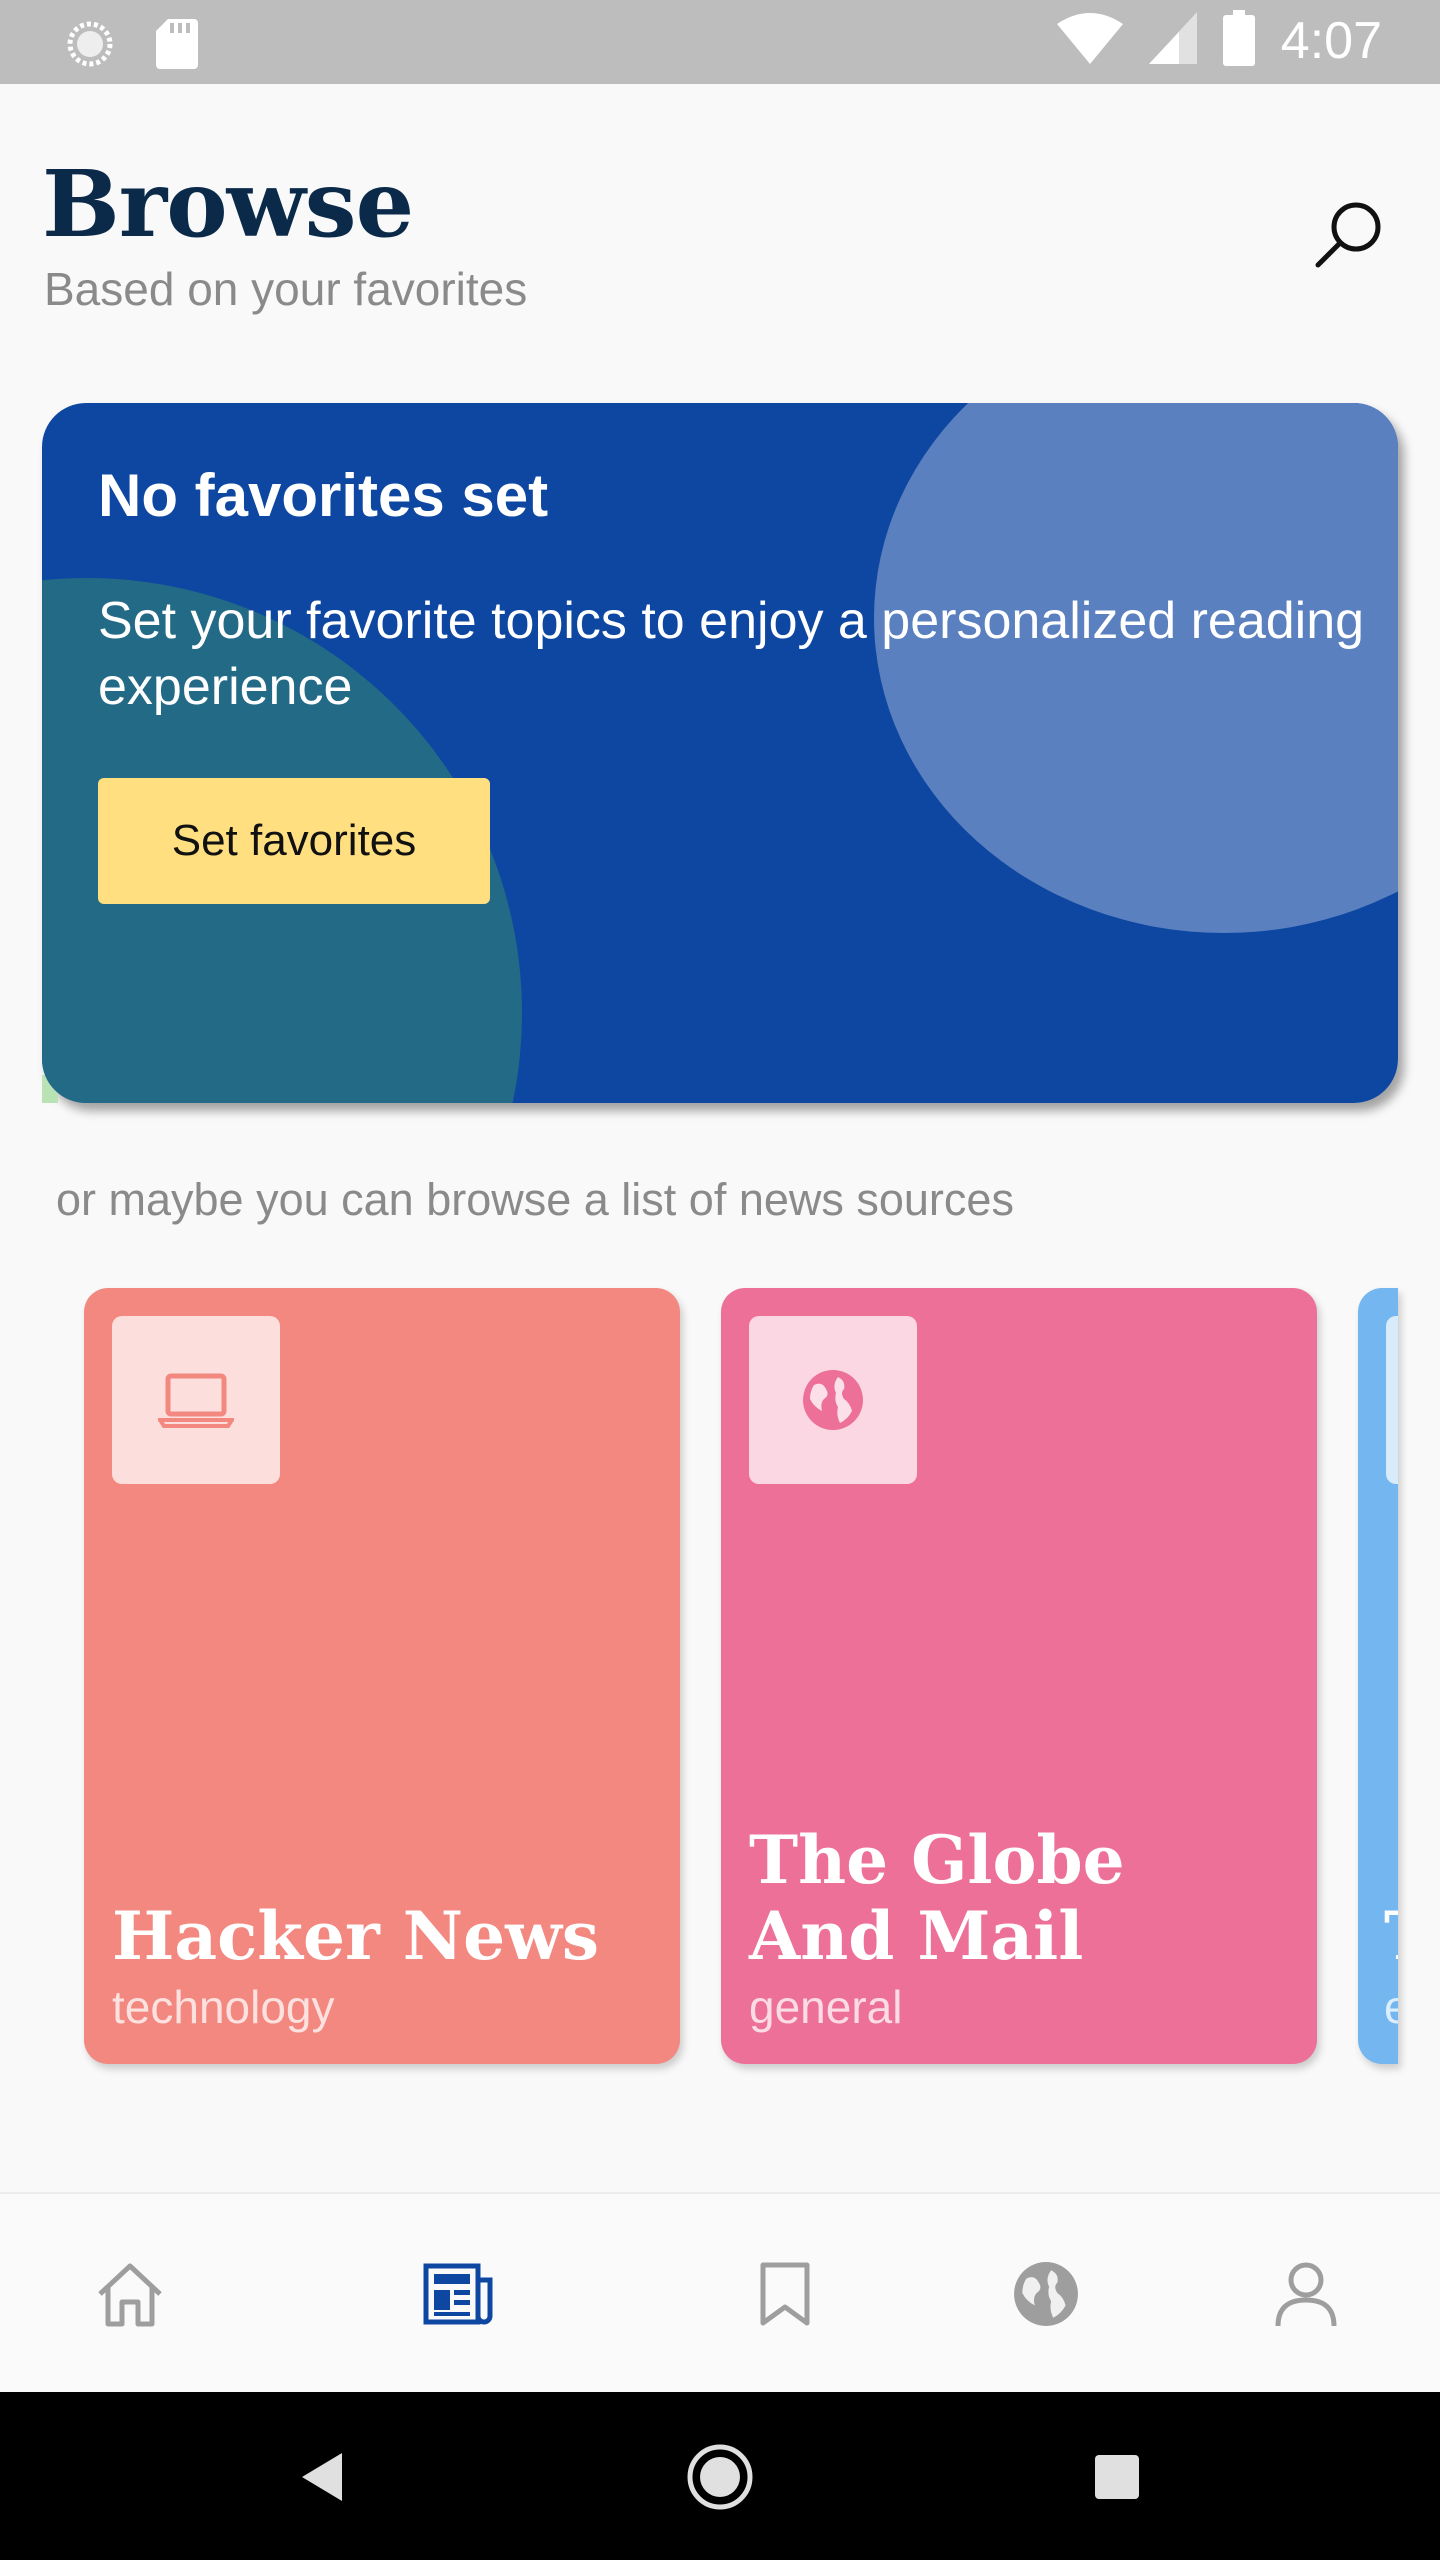 This screenshot has height=2560, width=1440. I want to click on sync-icon, so click(90, 46).